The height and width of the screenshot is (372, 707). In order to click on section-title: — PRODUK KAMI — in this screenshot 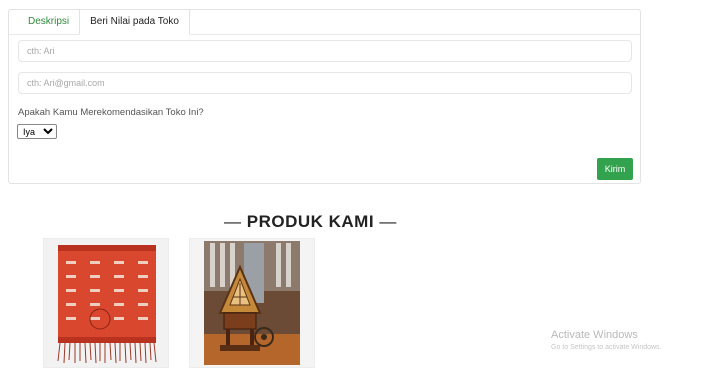, I will do `click(310, 222)`.